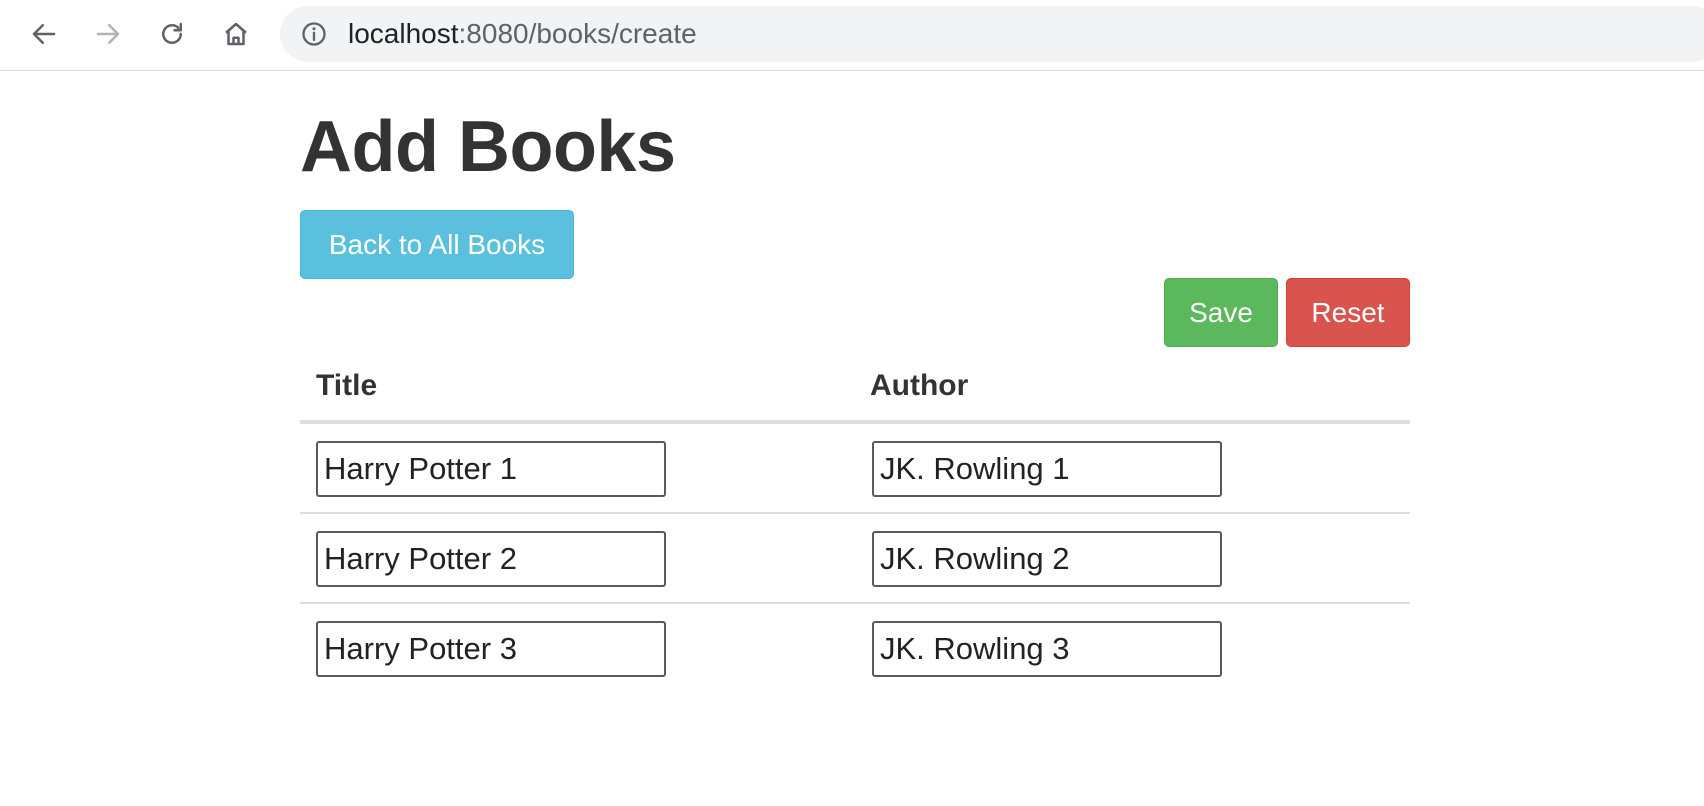 The height and width of the screenshot is (806, 1704). I want to click on url-text: localhost:8080/books/create, so click(522, 34).